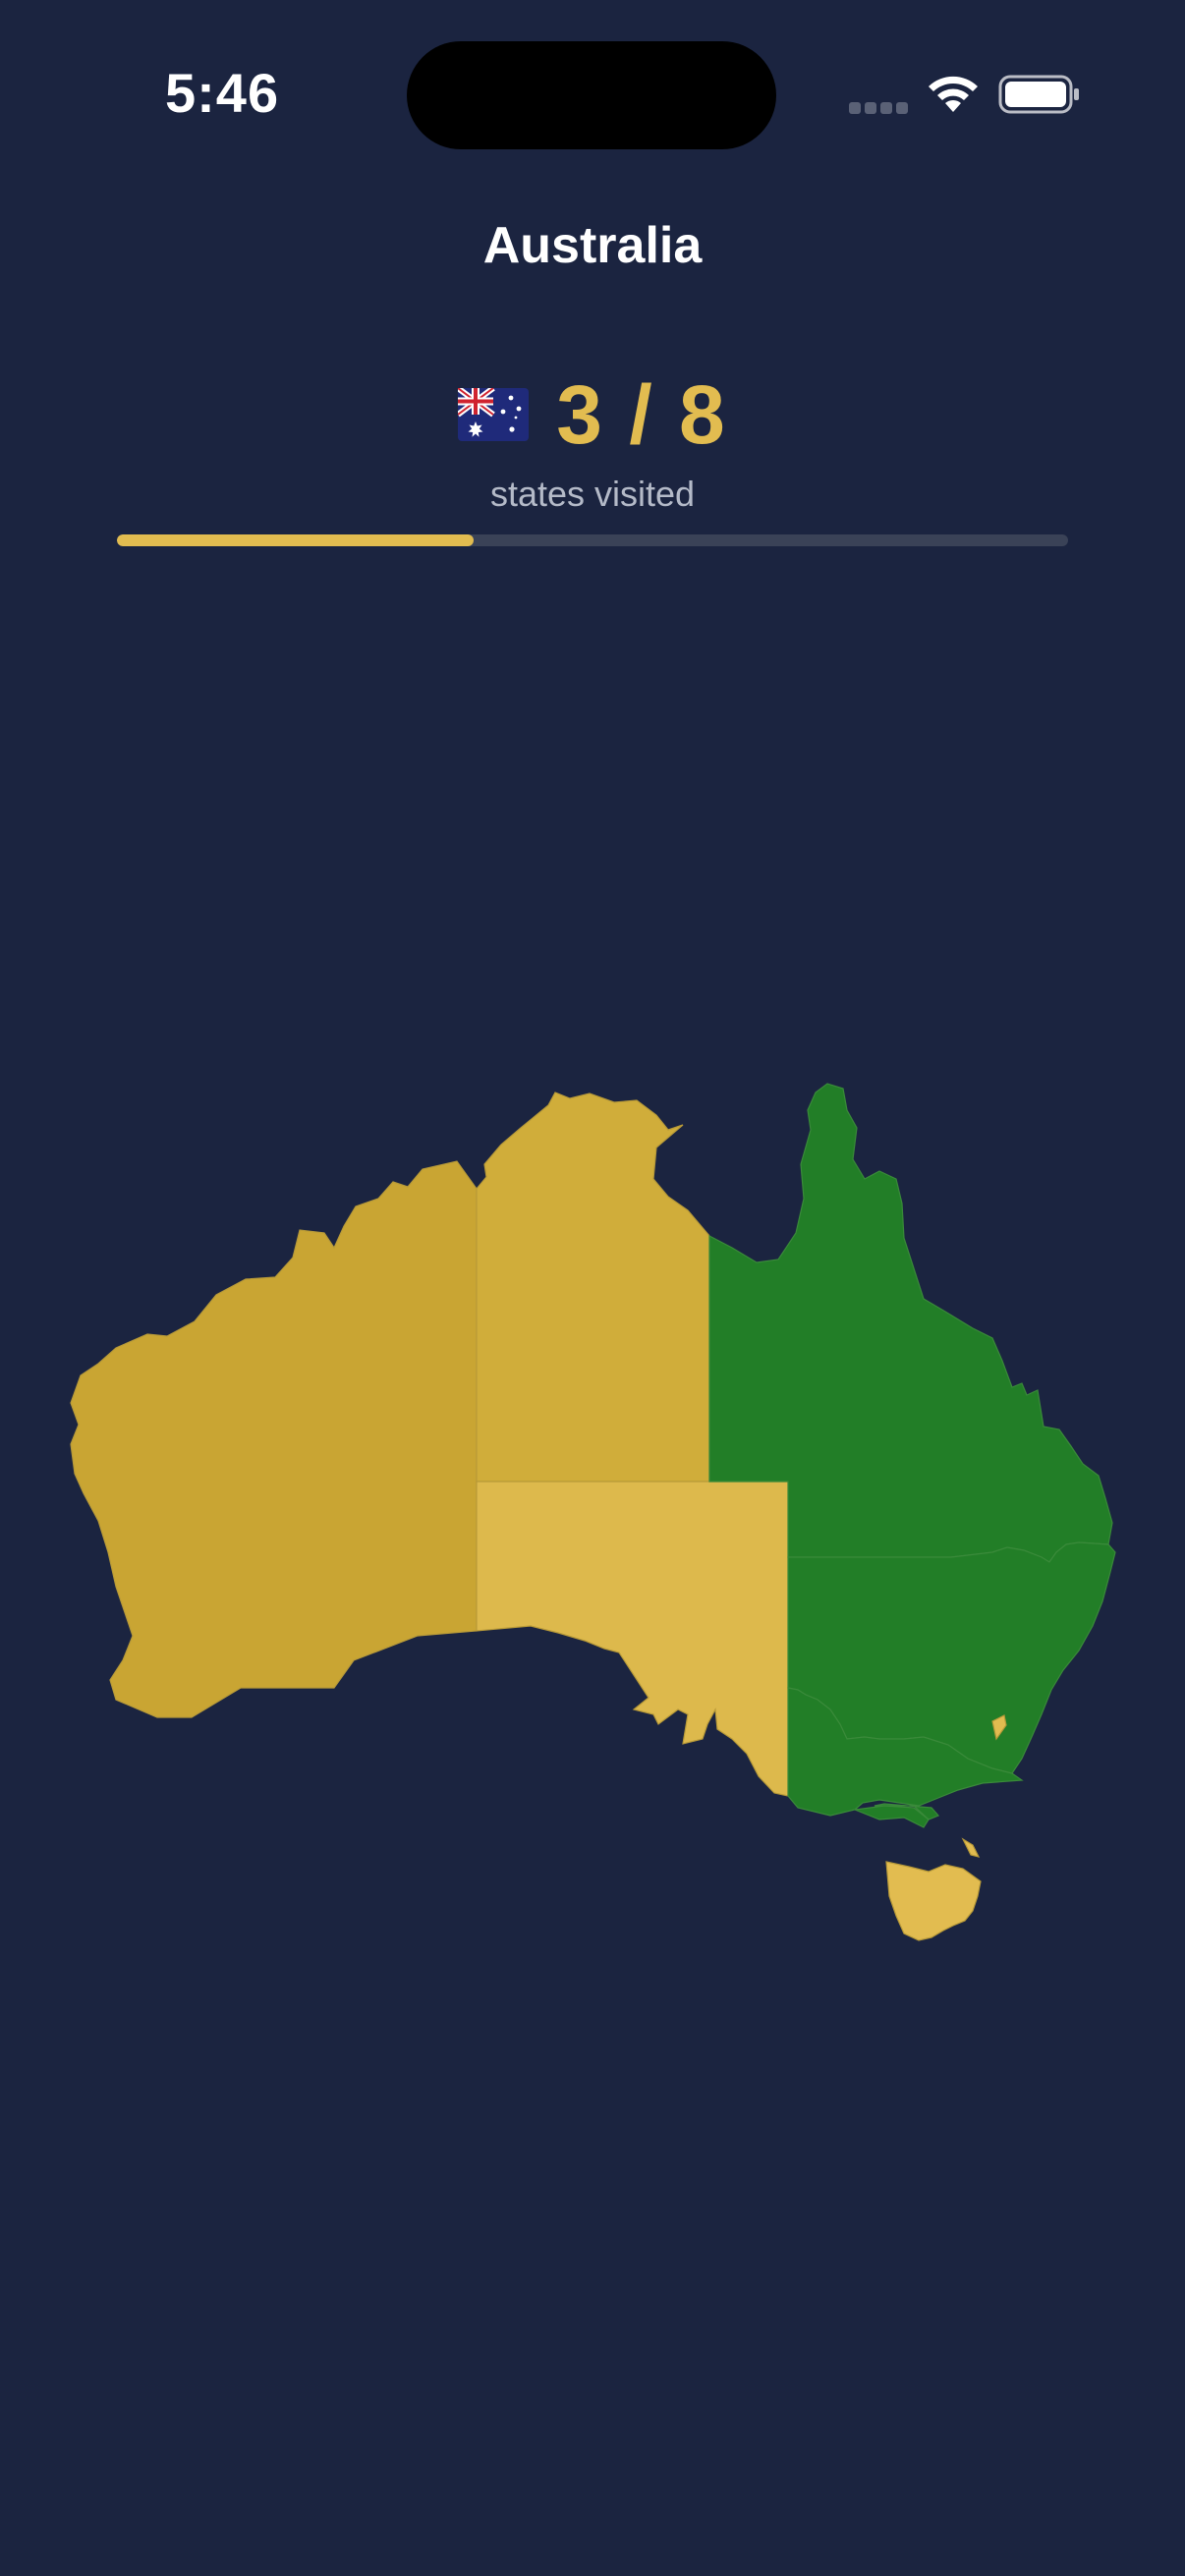 This screenshot has height=2576, width=1185. I want to click on visited-count-row: 3 / 8, so click(592, 414).